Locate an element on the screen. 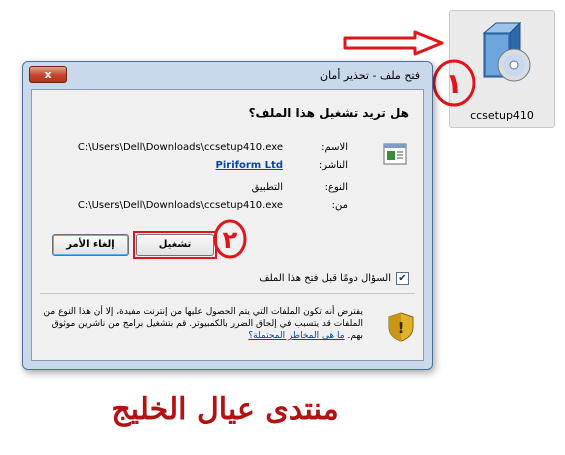  program-file-icon is located at coordinates (395, 154).